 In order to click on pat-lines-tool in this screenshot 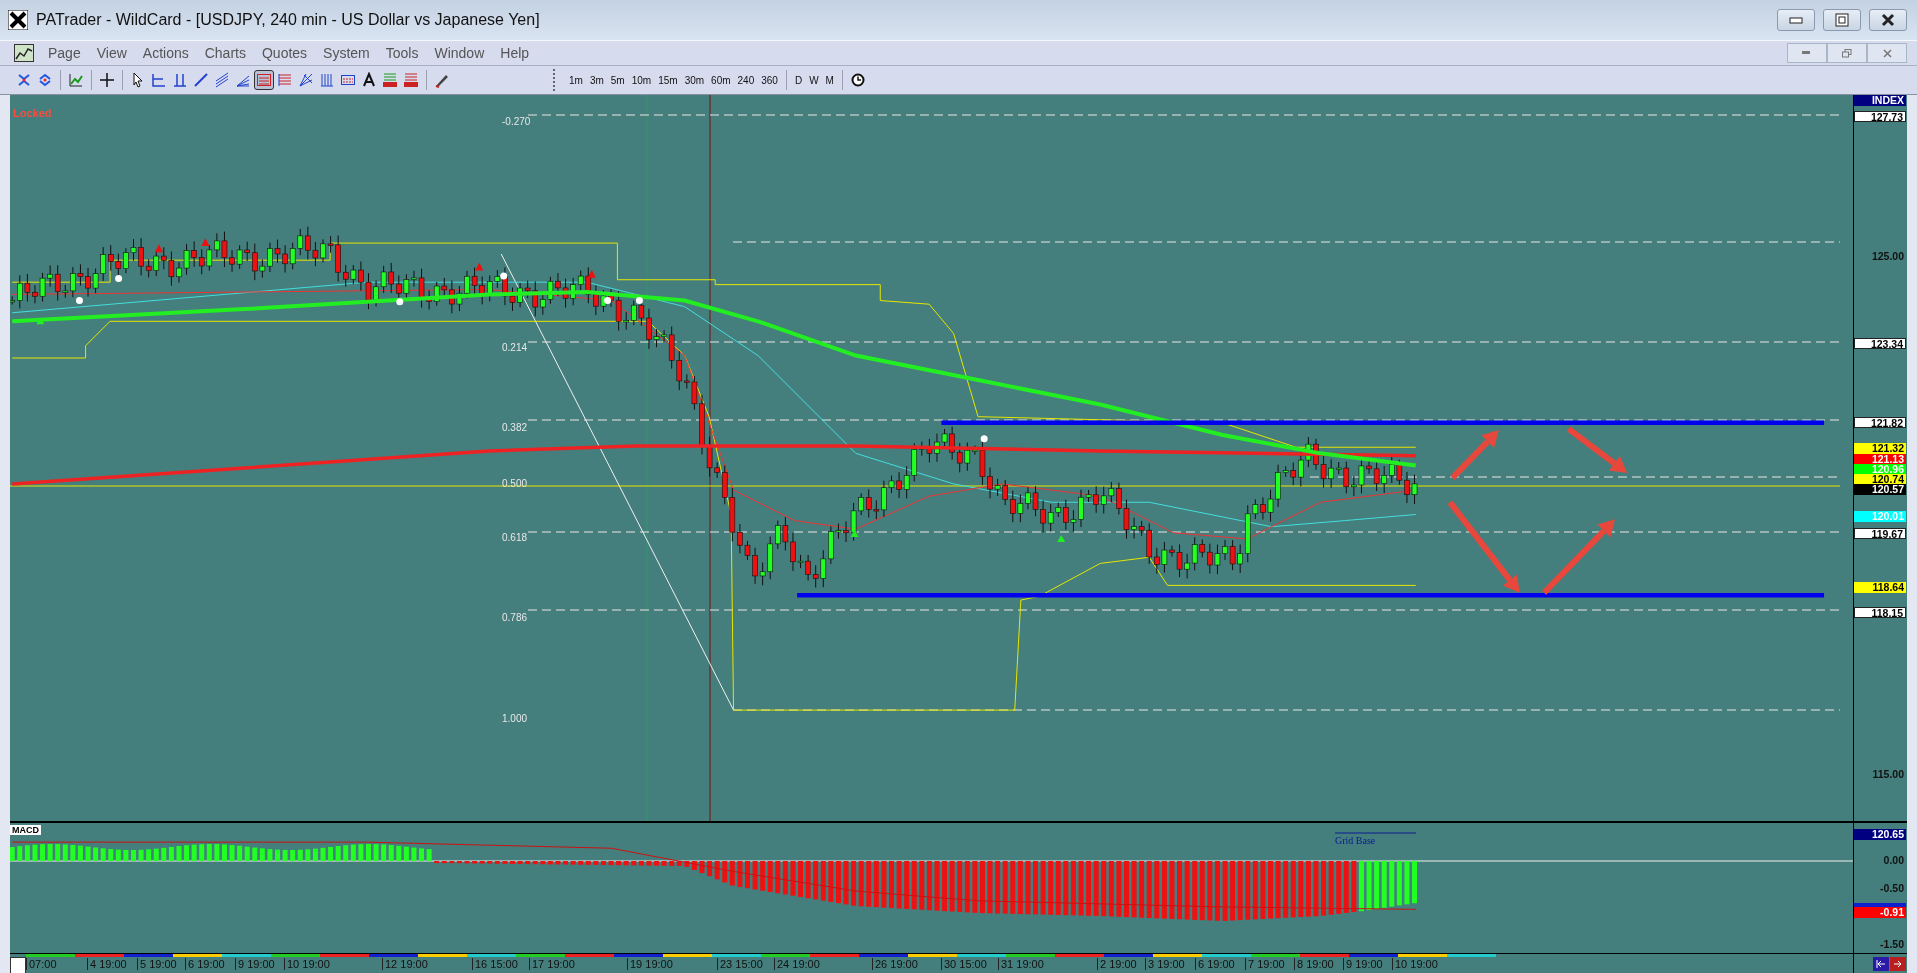, I will do `click(390, 80)`.